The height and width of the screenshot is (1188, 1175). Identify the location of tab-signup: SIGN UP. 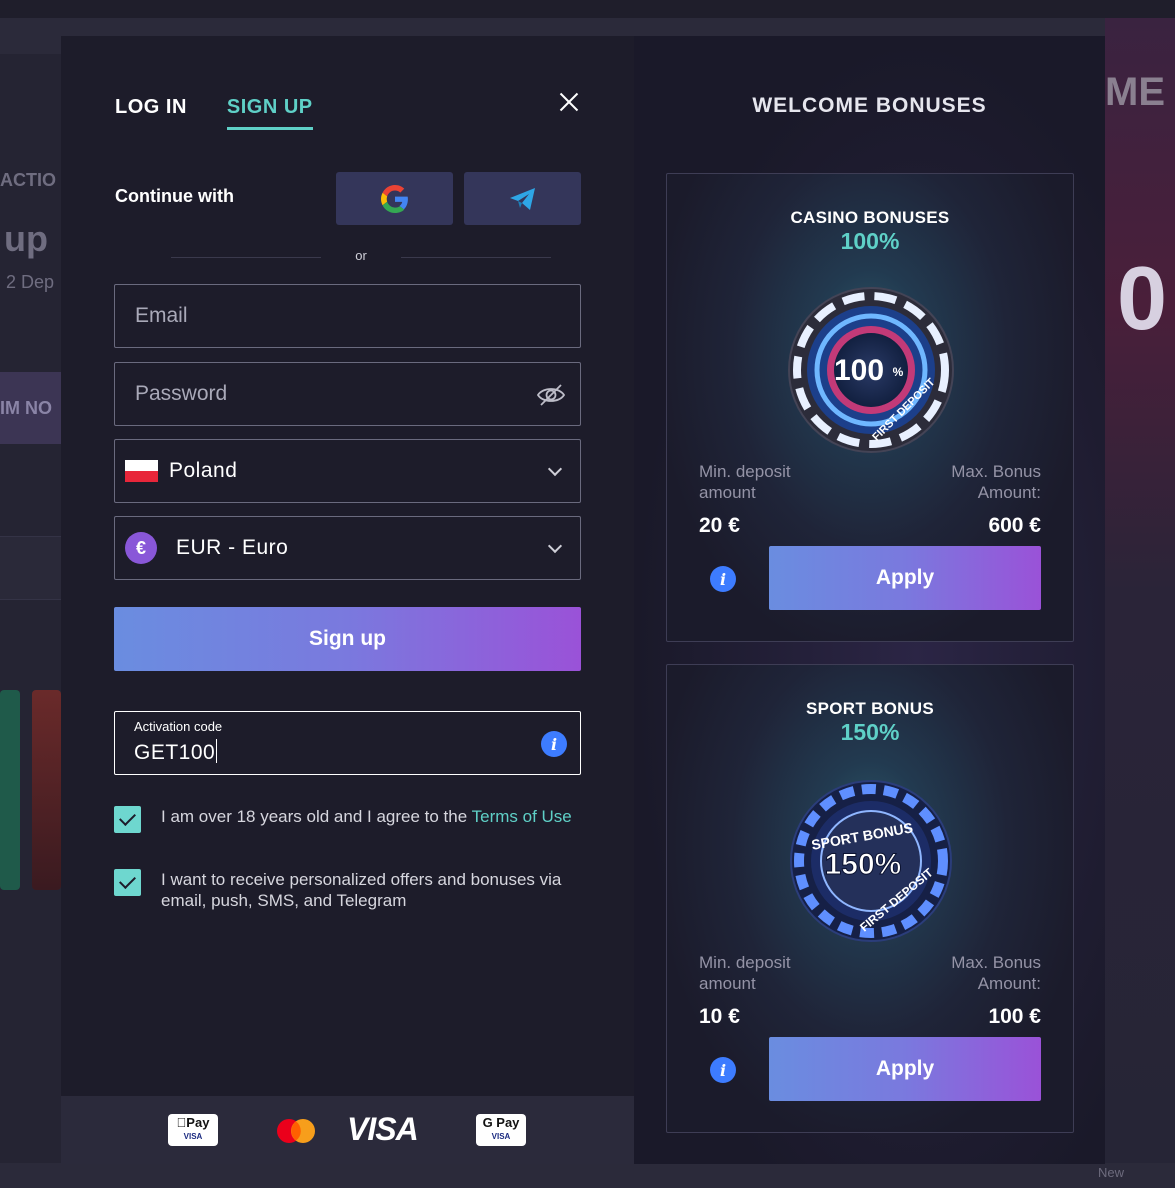
(269, 113).